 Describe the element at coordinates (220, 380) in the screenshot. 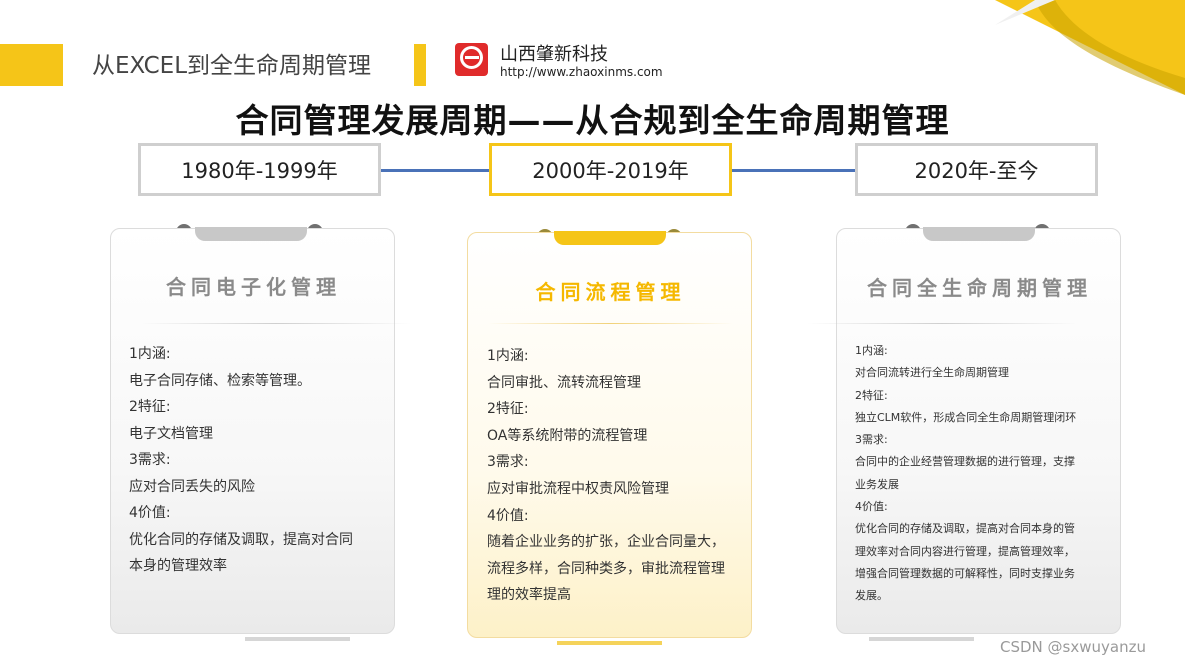

I see `card-line: 电子合同存储、检索等管理。` at that location.